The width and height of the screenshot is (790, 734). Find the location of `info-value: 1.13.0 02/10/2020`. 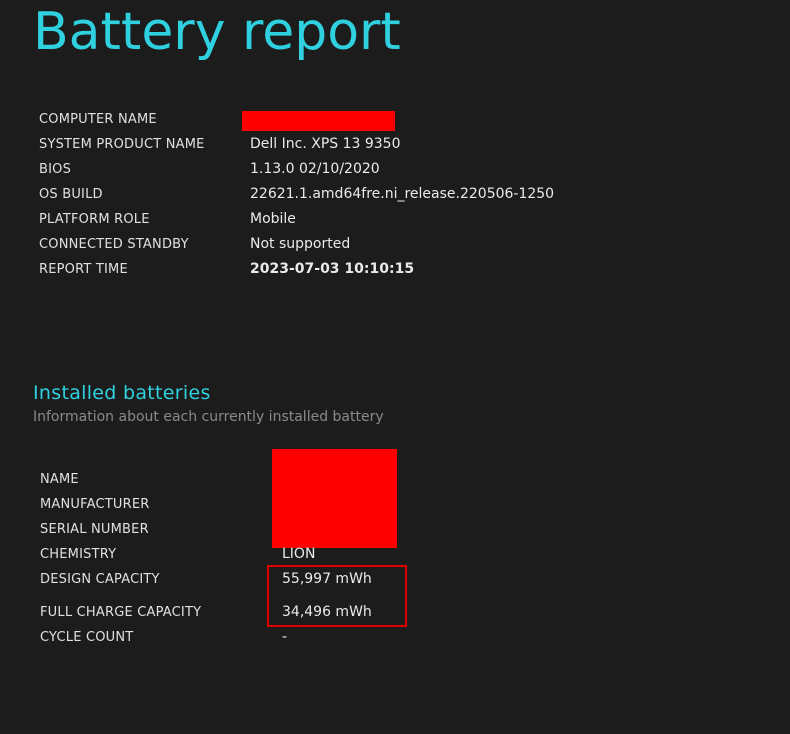

info-value: 1.13.0 02/10/2020 is located at coordinates (315, 169).